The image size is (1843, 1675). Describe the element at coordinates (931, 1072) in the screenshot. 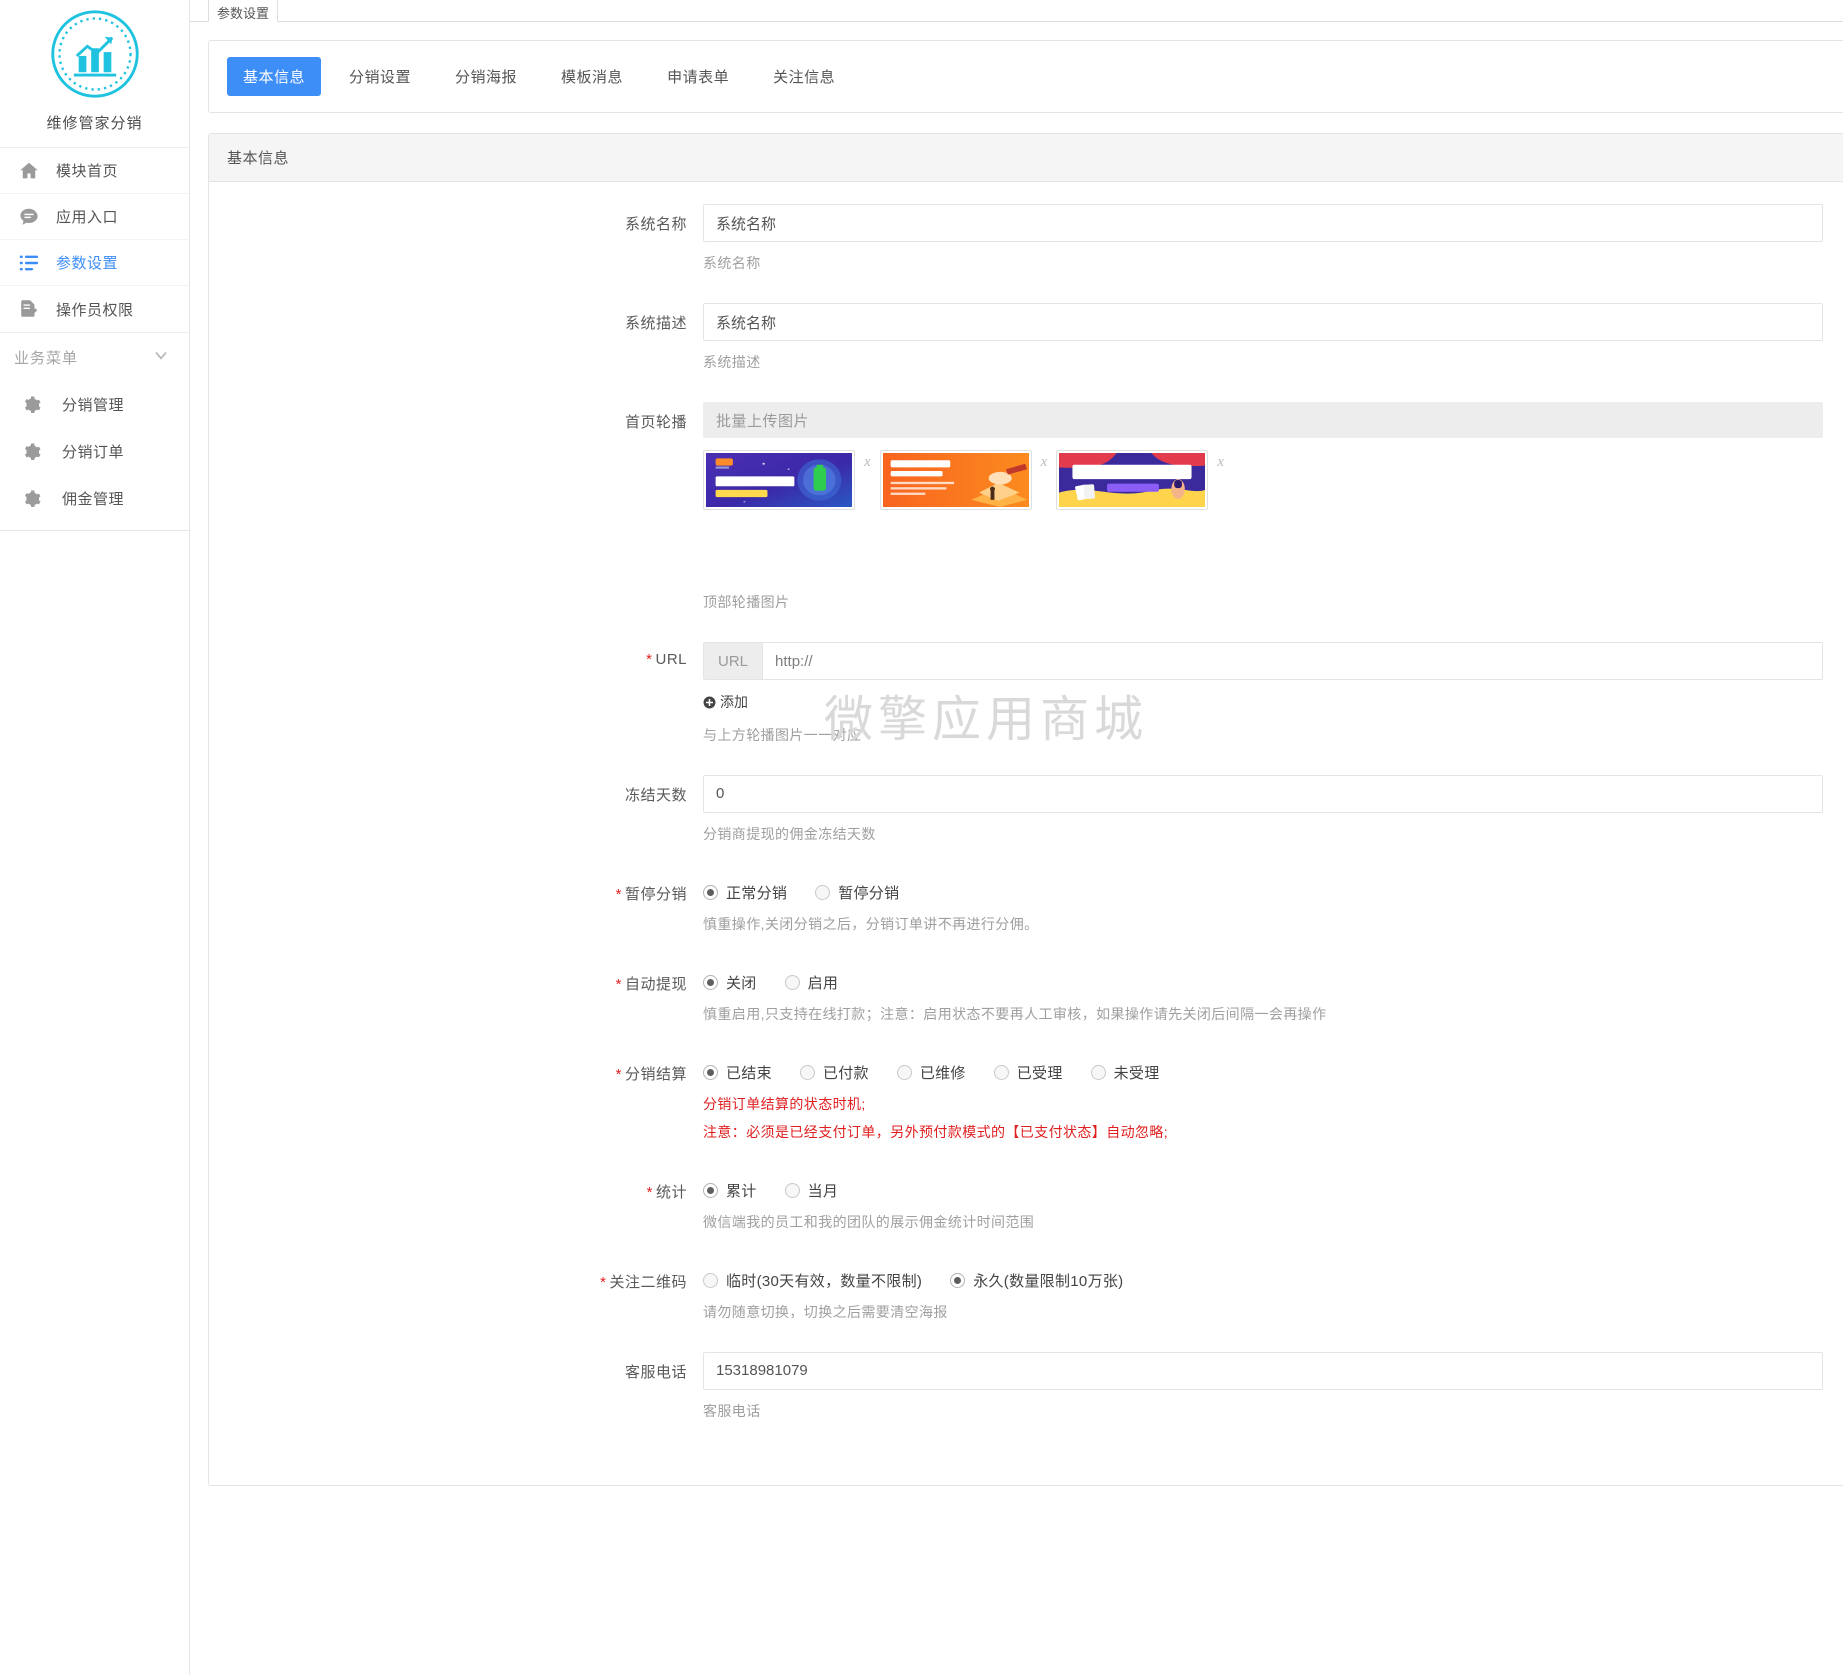

I see `radio-settlement-repaired: 已维修` at that location.